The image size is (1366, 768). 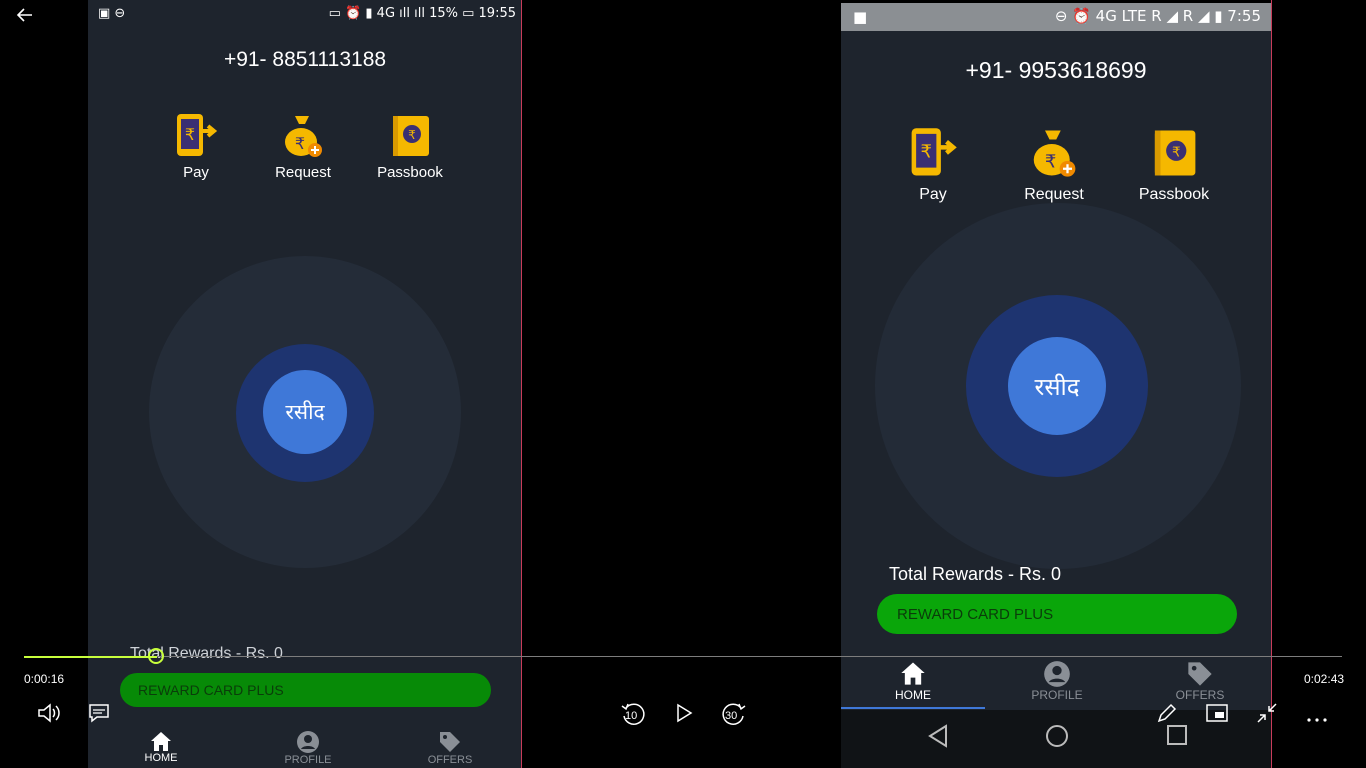 I want to click on status-right: ⊖ ⏰ 4G LTE R ◢ R ◢ ▮ 7:55, so click(x=1157, y=16).